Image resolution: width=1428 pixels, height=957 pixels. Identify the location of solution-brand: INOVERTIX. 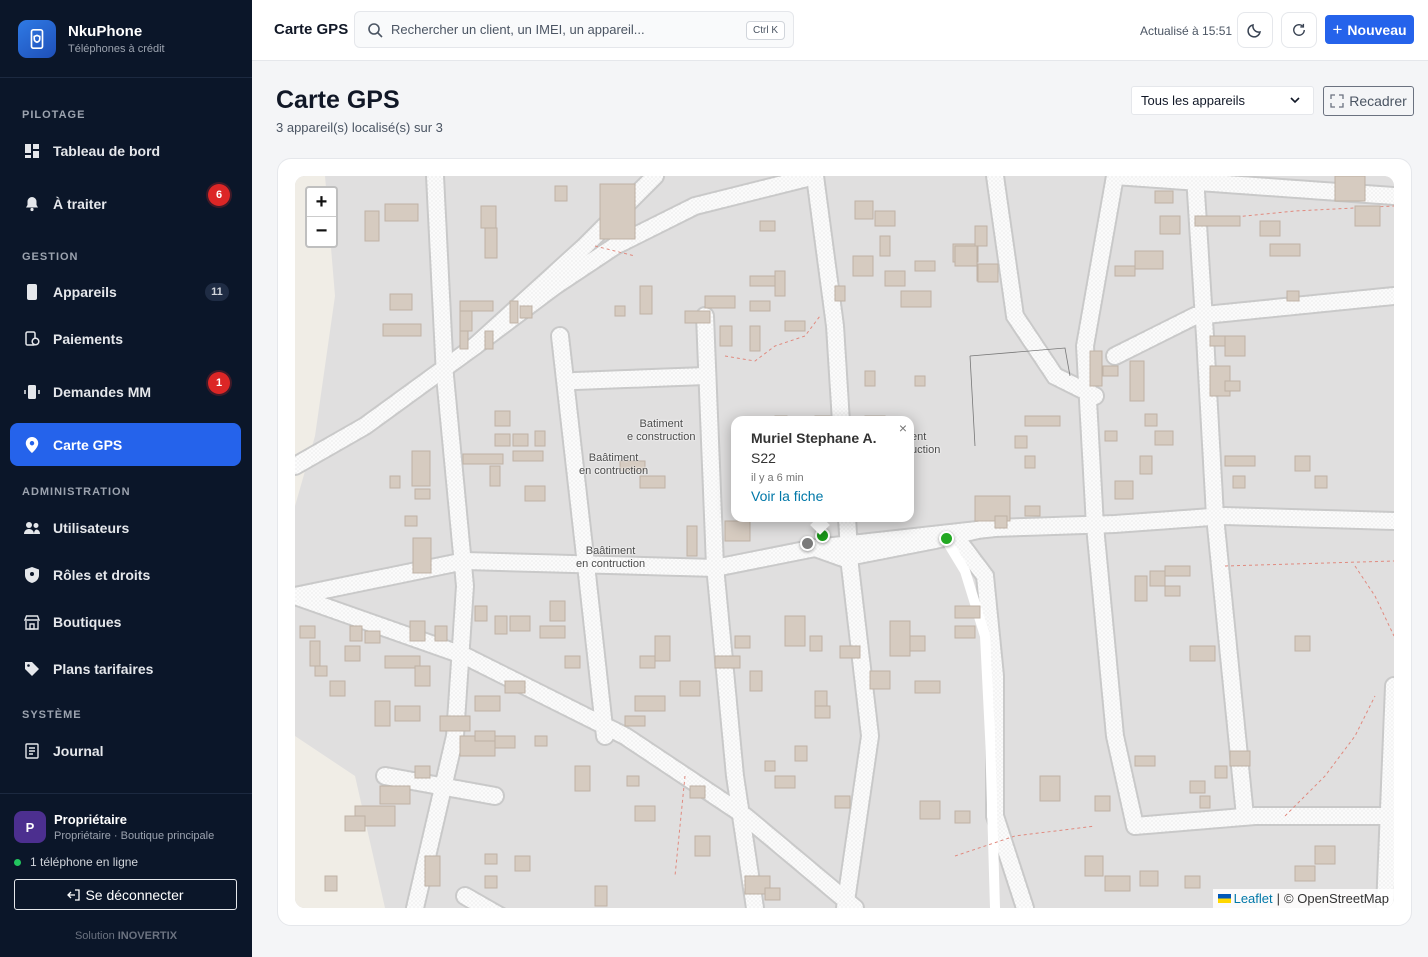
(147, 936).